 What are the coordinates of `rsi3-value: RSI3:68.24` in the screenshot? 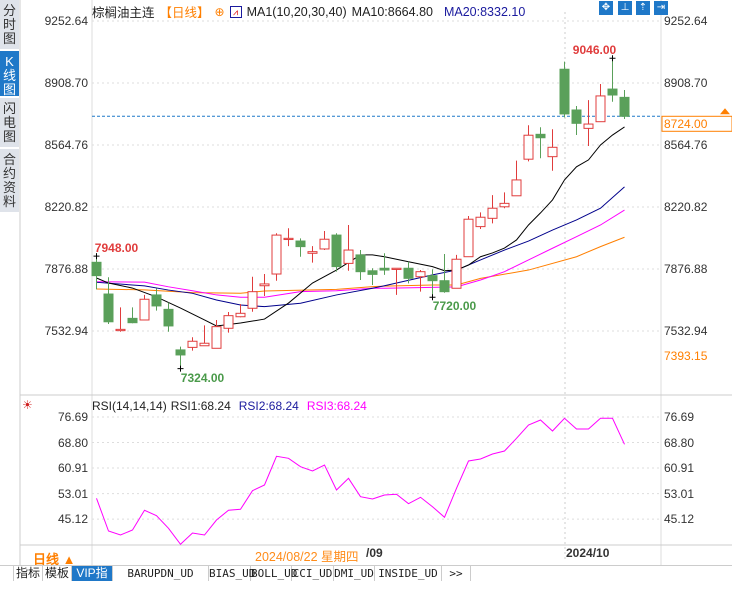 It's located at (336, 406).